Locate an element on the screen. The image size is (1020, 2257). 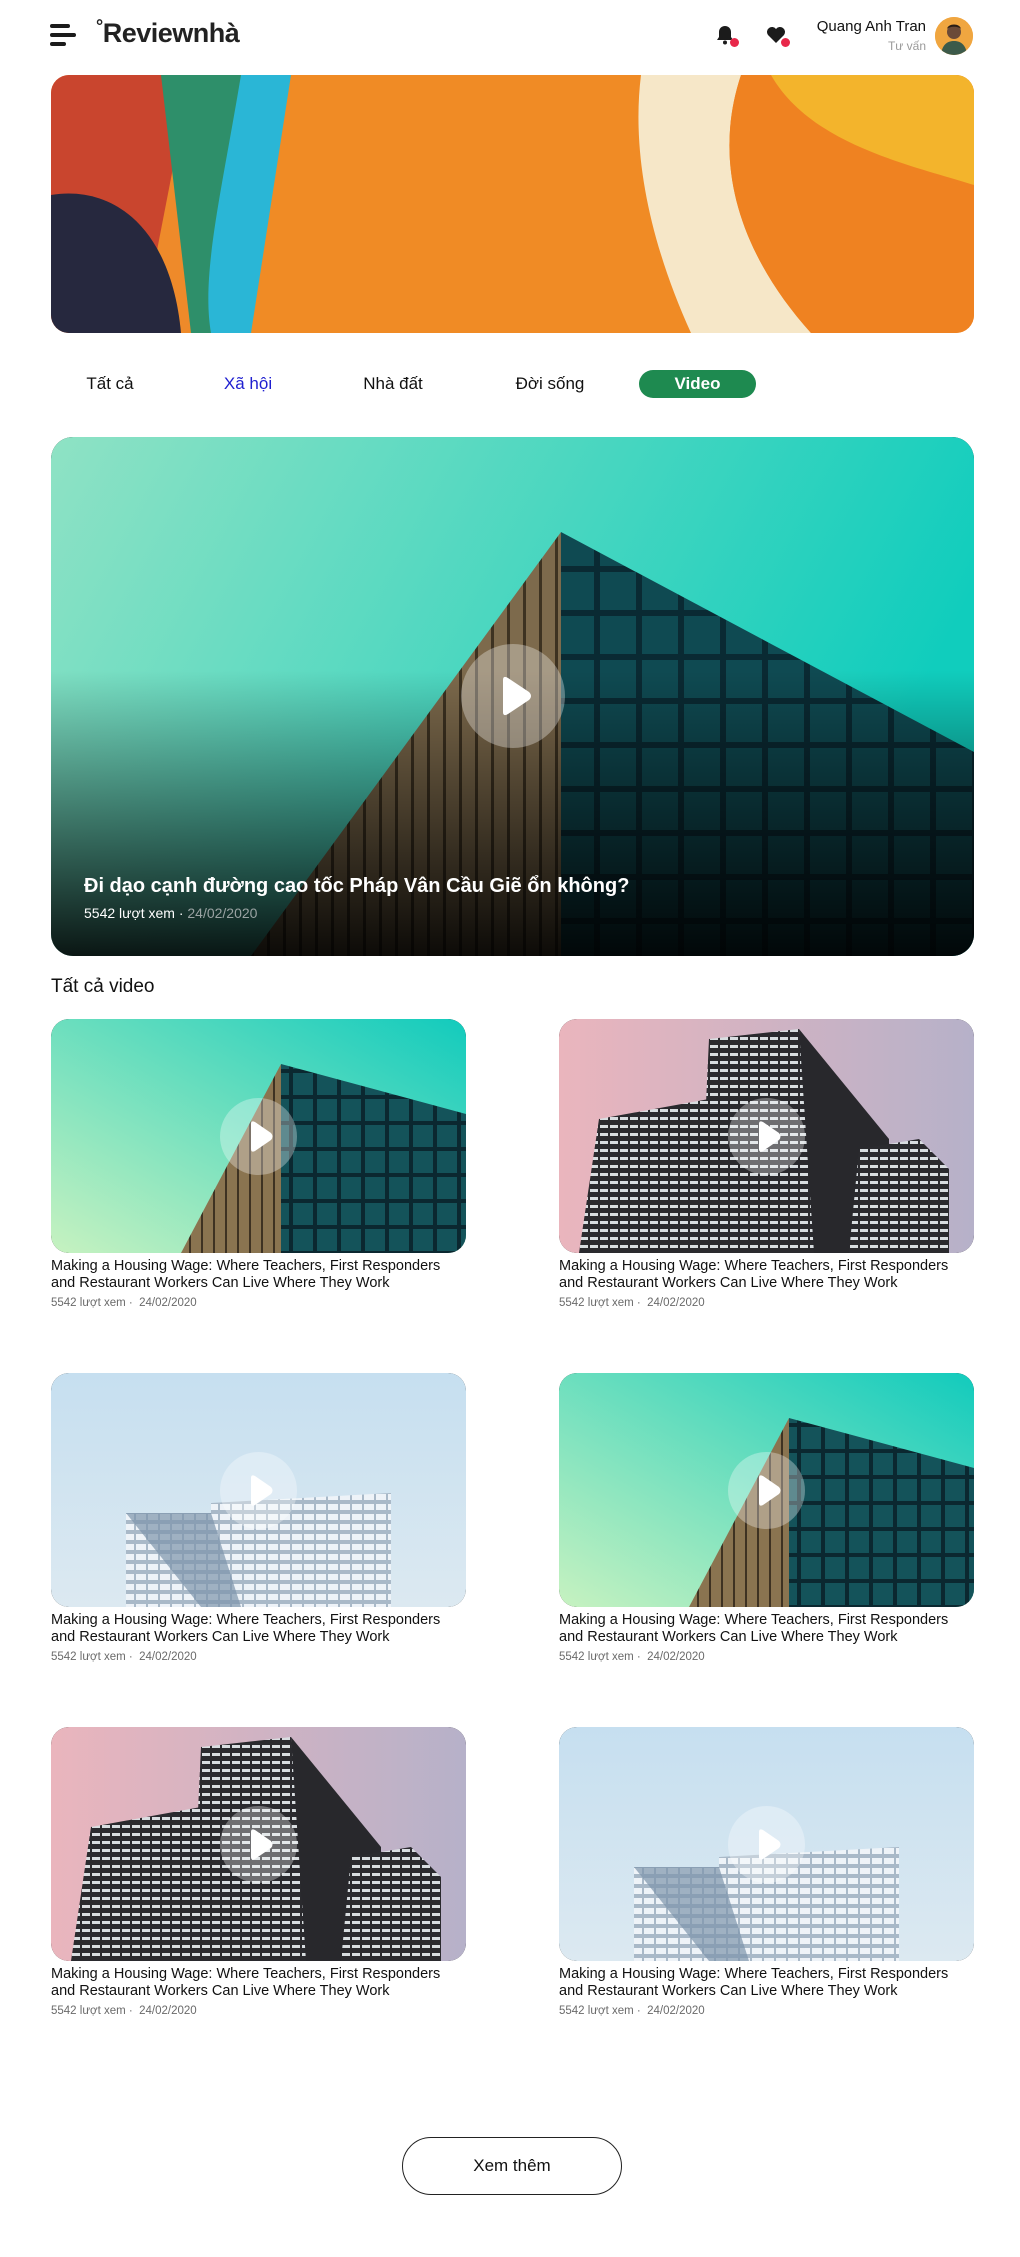
hero-banner is located at coordinates (512, 204).